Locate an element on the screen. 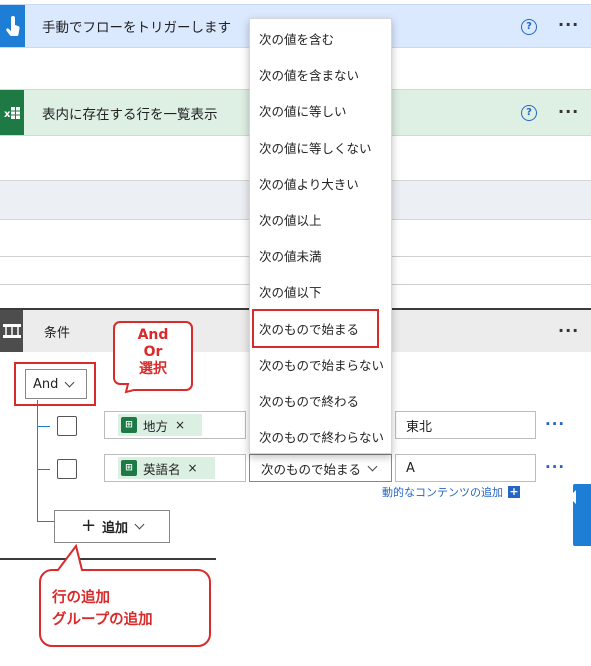 Image resolution: width=591 pixels, height=666 pixels. left-operand-field: ⊞ 地方 × is located at coordinates (175, 425).